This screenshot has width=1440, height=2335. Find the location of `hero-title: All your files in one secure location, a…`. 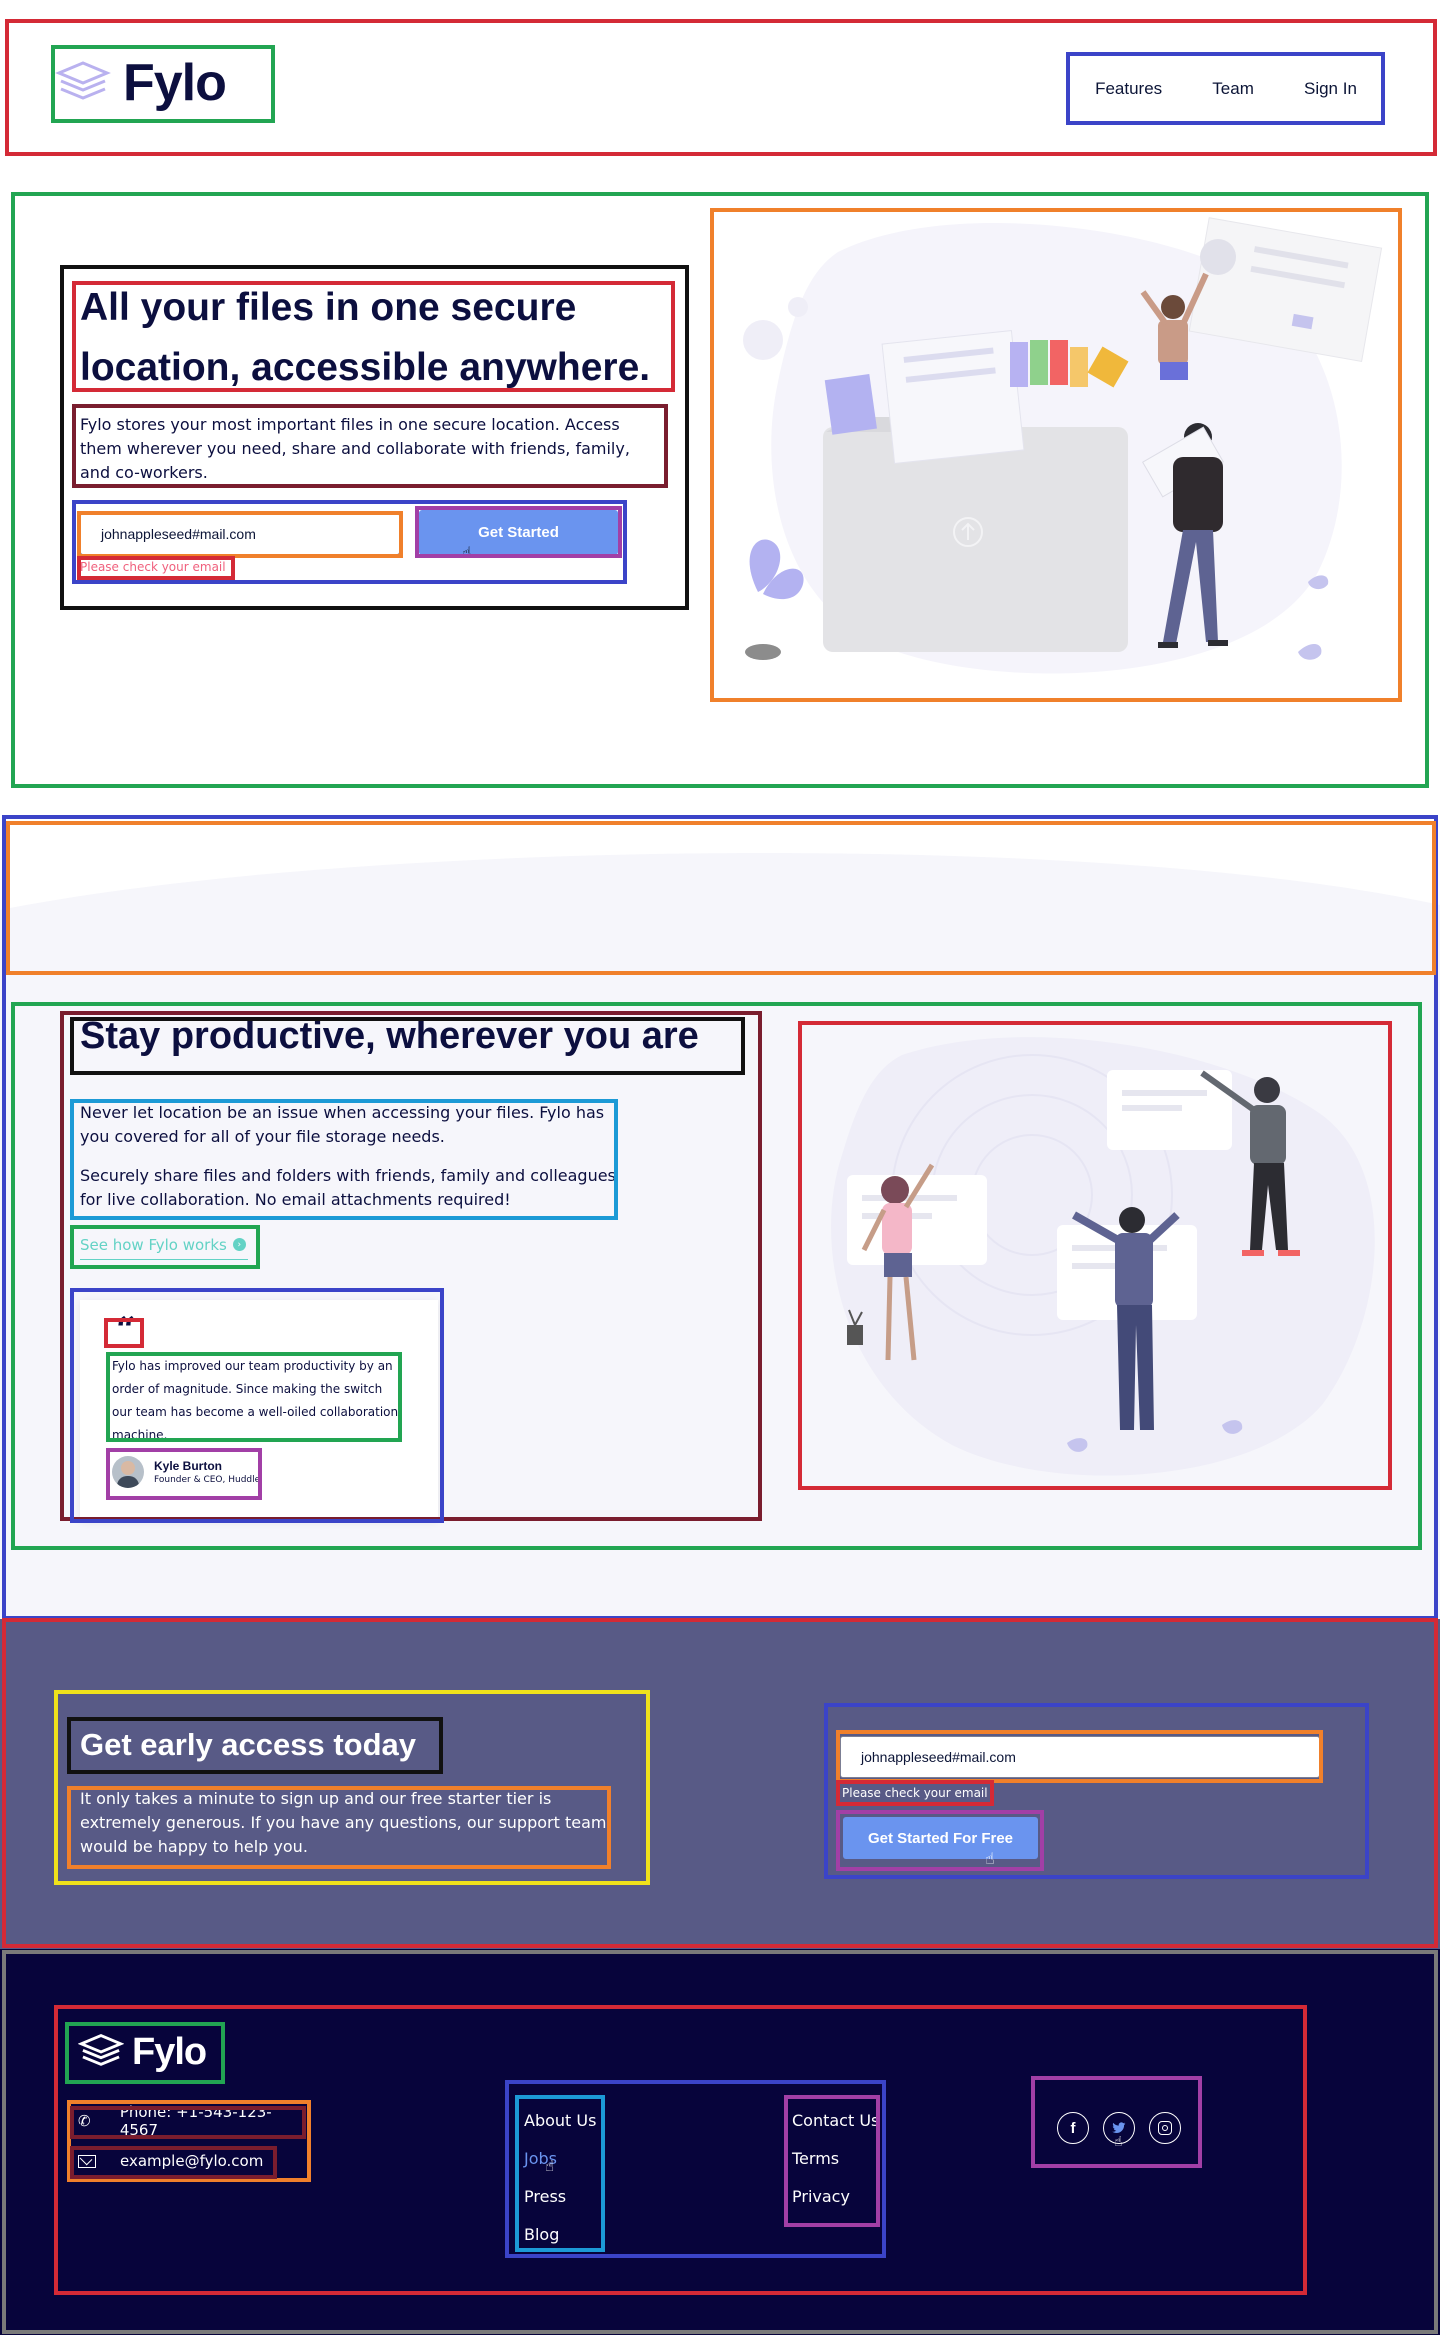

hero-title: All your files in one secure location, a… is located at coordinates (378, 338).